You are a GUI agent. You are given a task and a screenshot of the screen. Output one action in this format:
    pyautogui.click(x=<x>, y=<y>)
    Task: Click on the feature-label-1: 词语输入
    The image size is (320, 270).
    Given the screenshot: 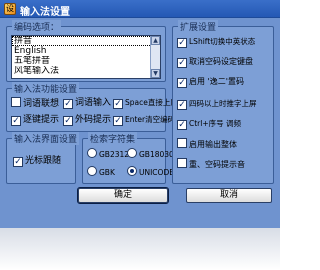 What is the action you would take?
    pyautogui.click(x=93, y=103)
    